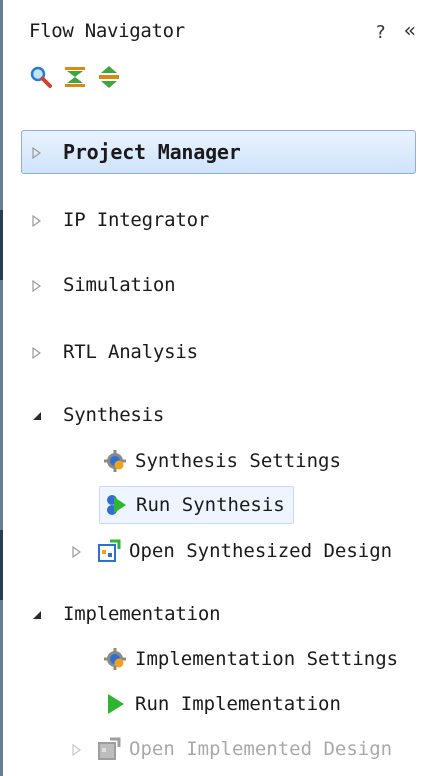  Describe the element at coordinates (116, 505) in the screenshot. I see `run-synthesis-icon` at that location.